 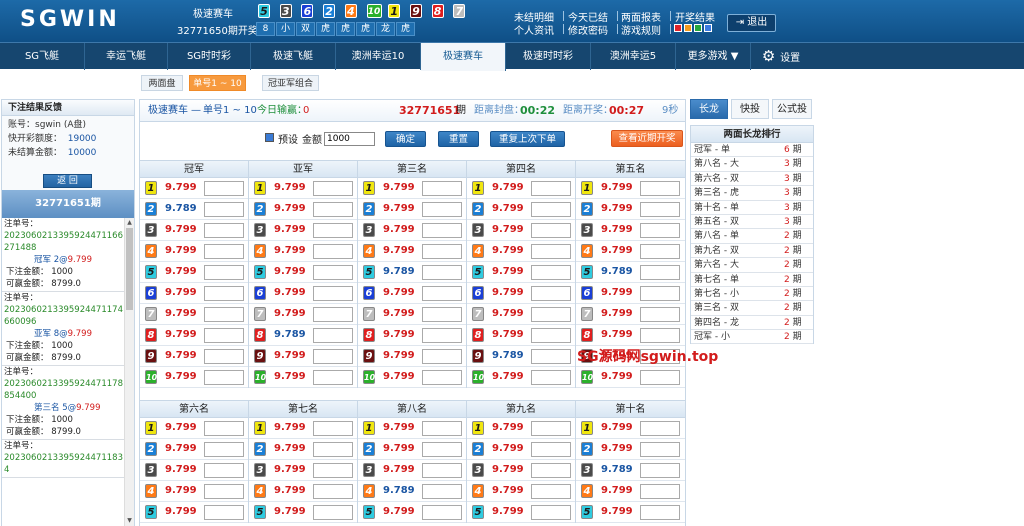 I want to click on header-link: 游戏规则, so click(x=641, y=29).